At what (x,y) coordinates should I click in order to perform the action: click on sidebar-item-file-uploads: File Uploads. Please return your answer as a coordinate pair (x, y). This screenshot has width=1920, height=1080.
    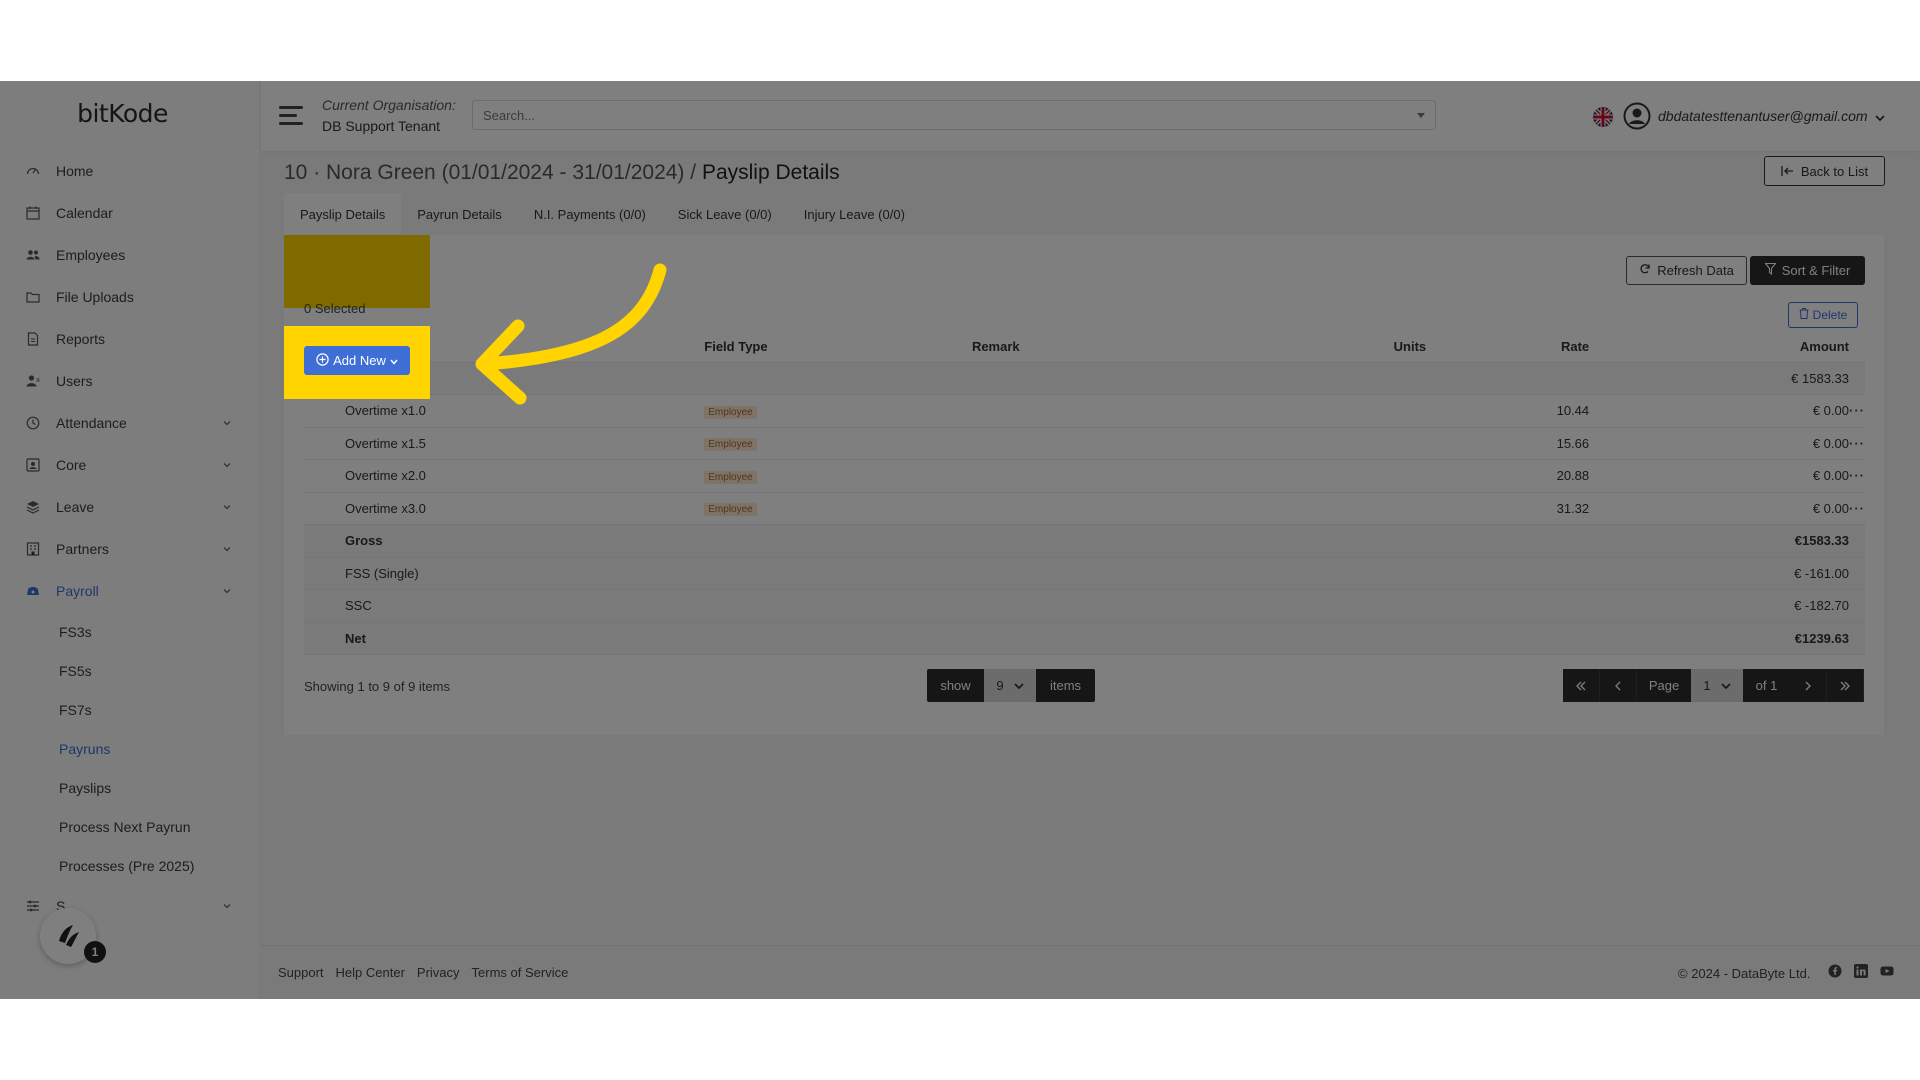
    Looking at the image, I should click on (129, 297).